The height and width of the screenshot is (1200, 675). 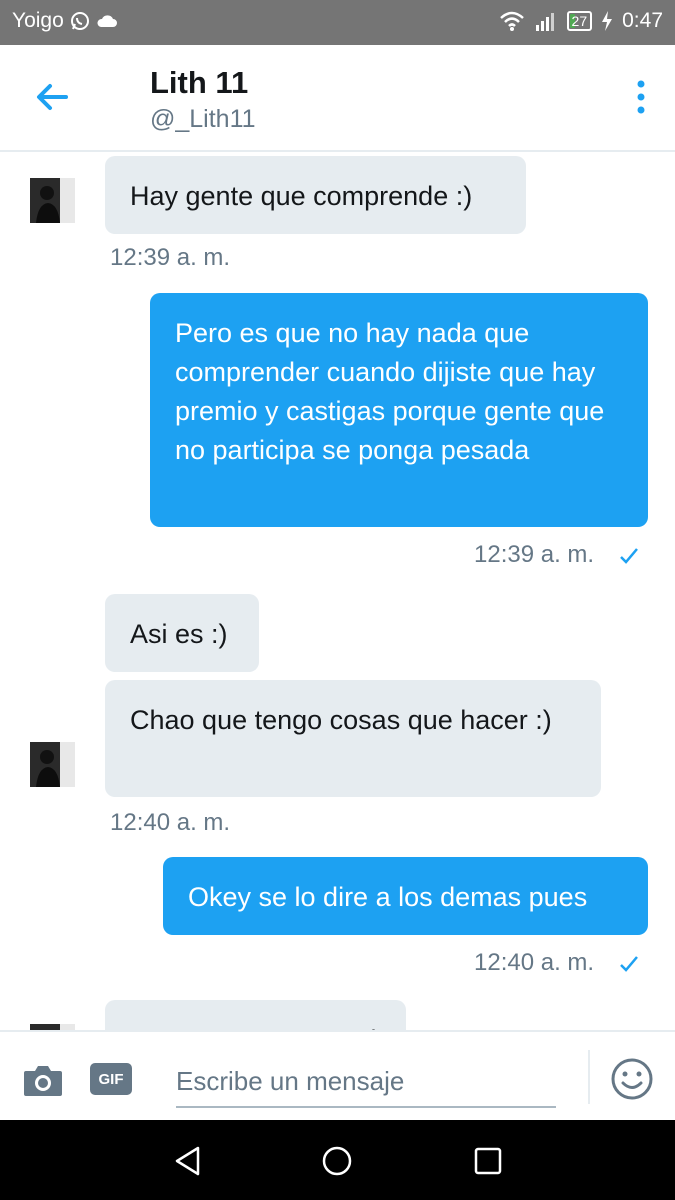 I want to click on composer-divider, so click(x=589, y=1077).